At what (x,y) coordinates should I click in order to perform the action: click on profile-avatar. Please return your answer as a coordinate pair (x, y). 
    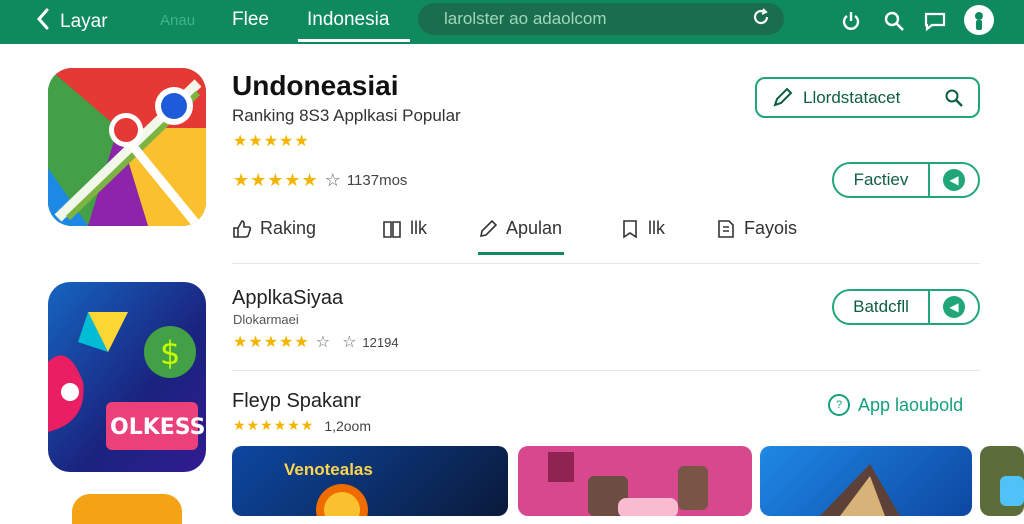
    Looking at the image, I should click on (979, 20).